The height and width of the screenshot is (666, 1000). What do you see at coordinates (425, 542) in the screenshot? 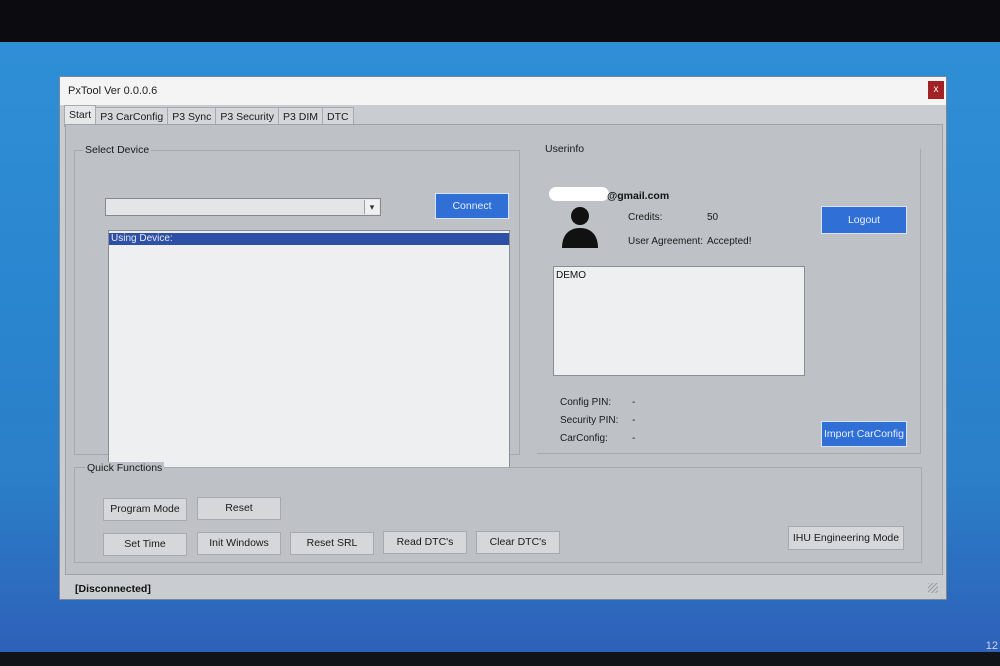
I see `read-dtcs-button: Read DTC's` at bounding box center [425, 542].